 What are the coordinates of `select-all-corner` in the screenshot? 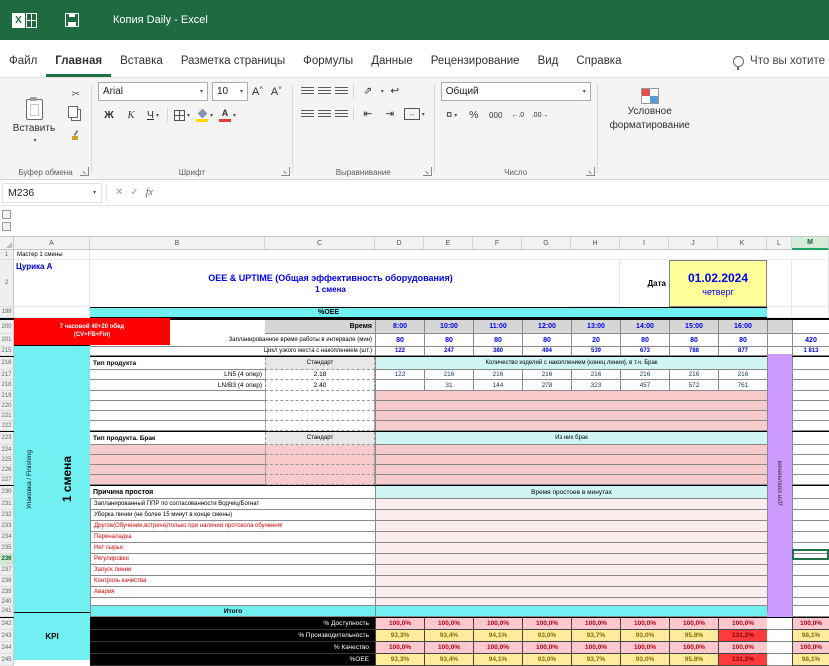 It's located at (7, 243).